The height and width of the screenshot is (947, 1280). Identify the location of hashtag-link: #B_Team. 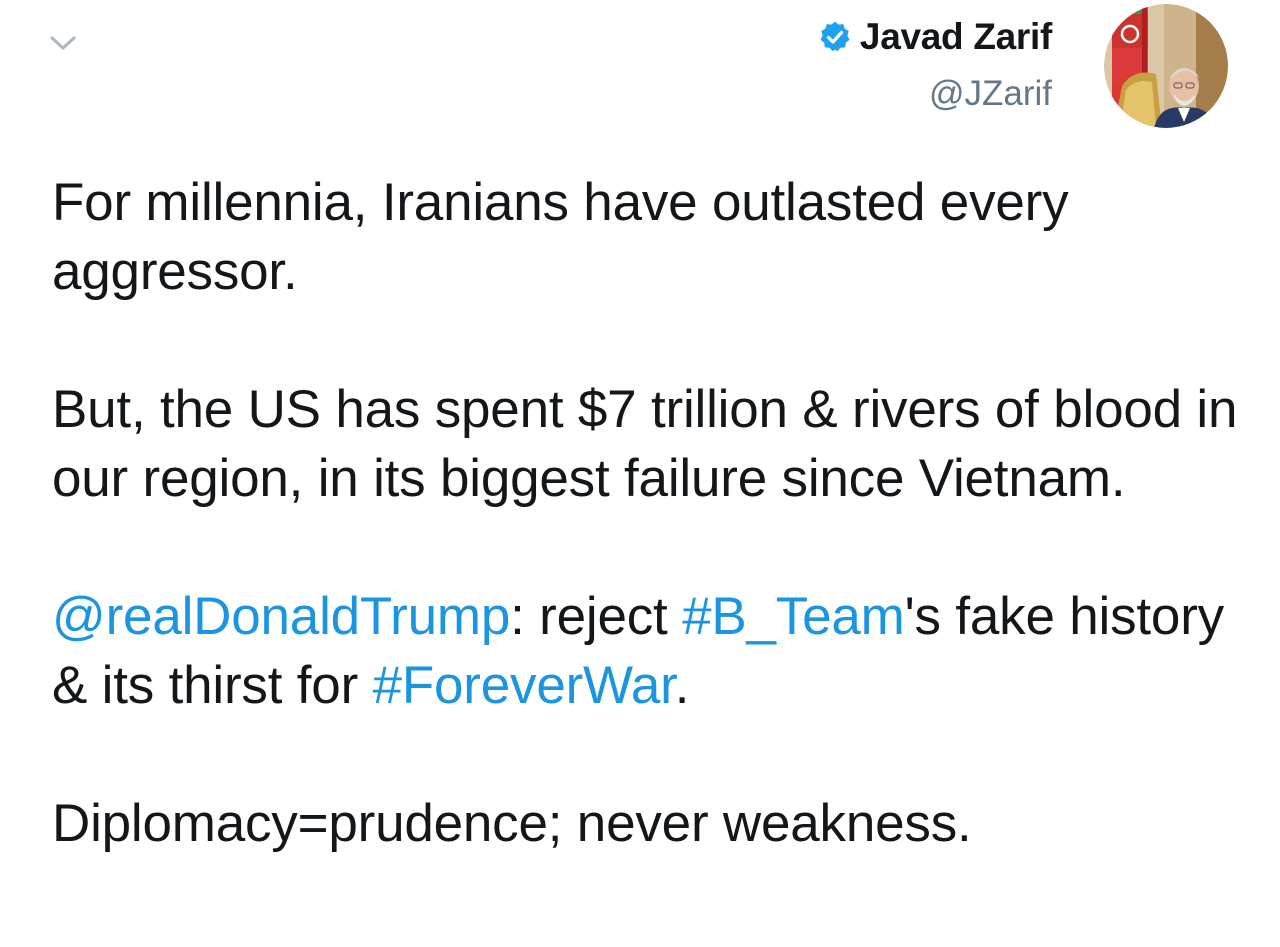
(793, 616).